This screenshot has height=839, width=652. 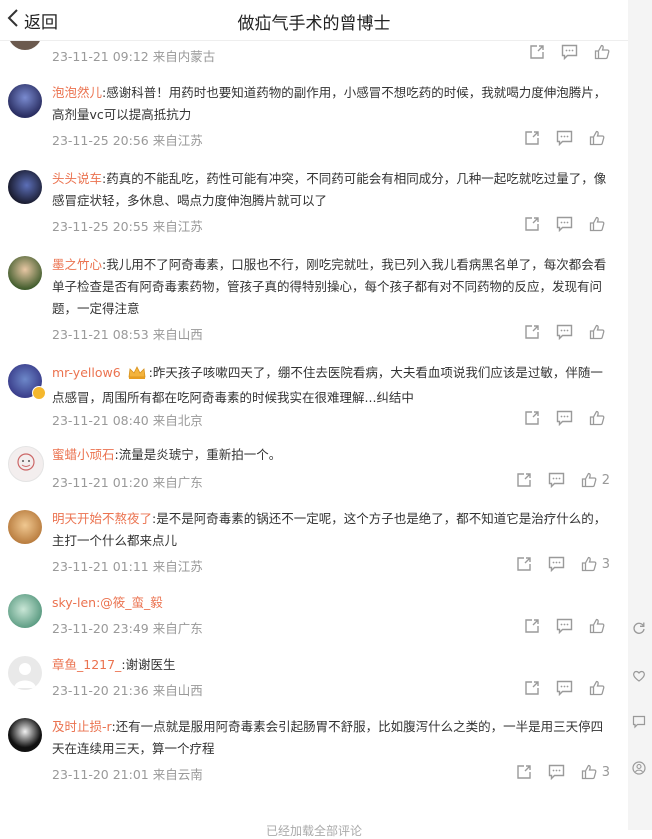 I want to click on username-link: sky-len, so click(x=74, y=602).